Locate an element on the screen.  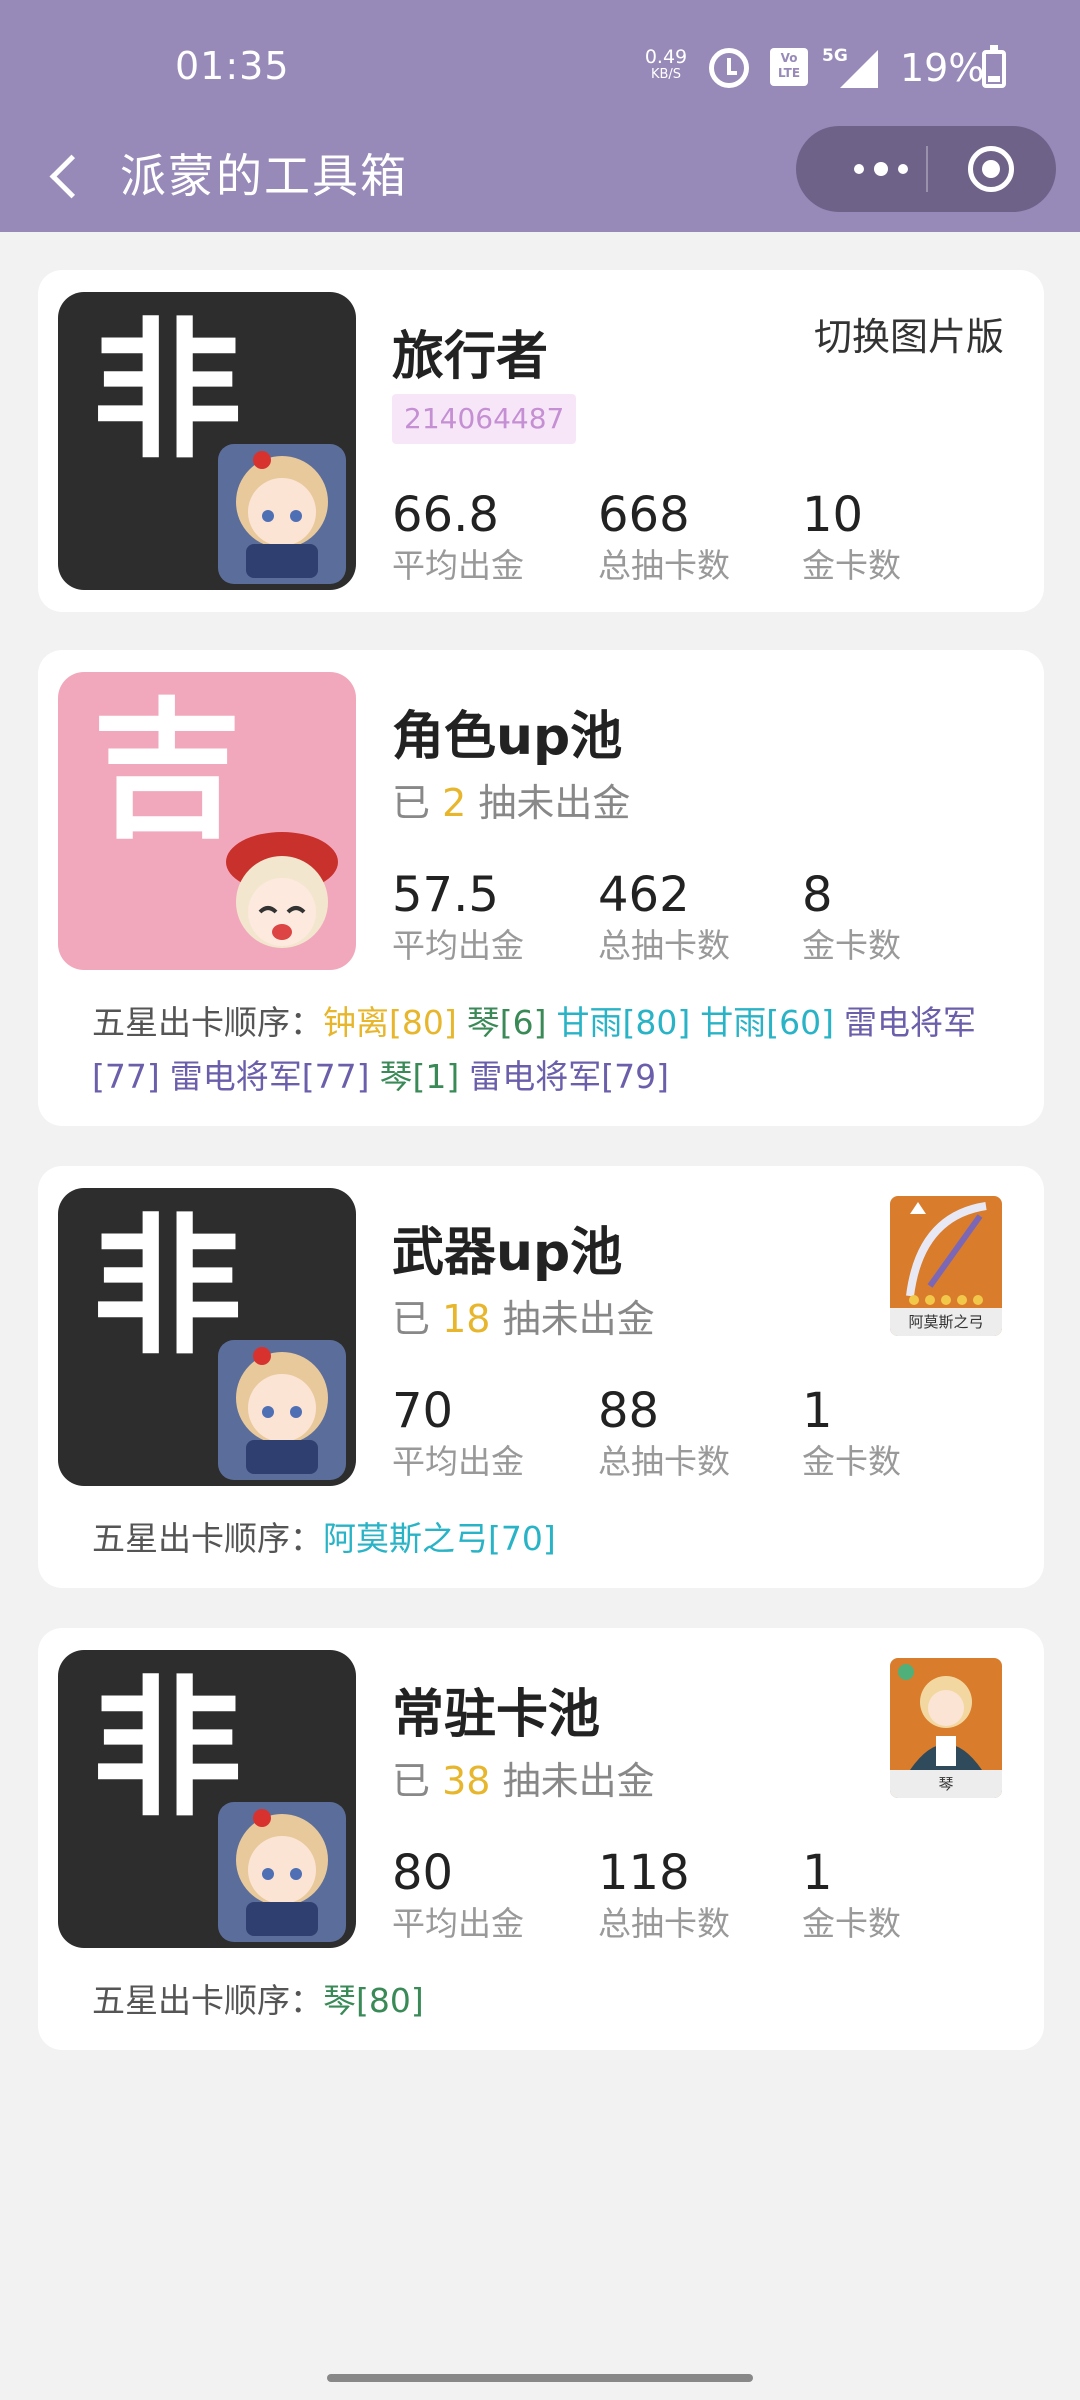
pity-counter: 已 2 抽未出金 is located at coordinates (511, 799).